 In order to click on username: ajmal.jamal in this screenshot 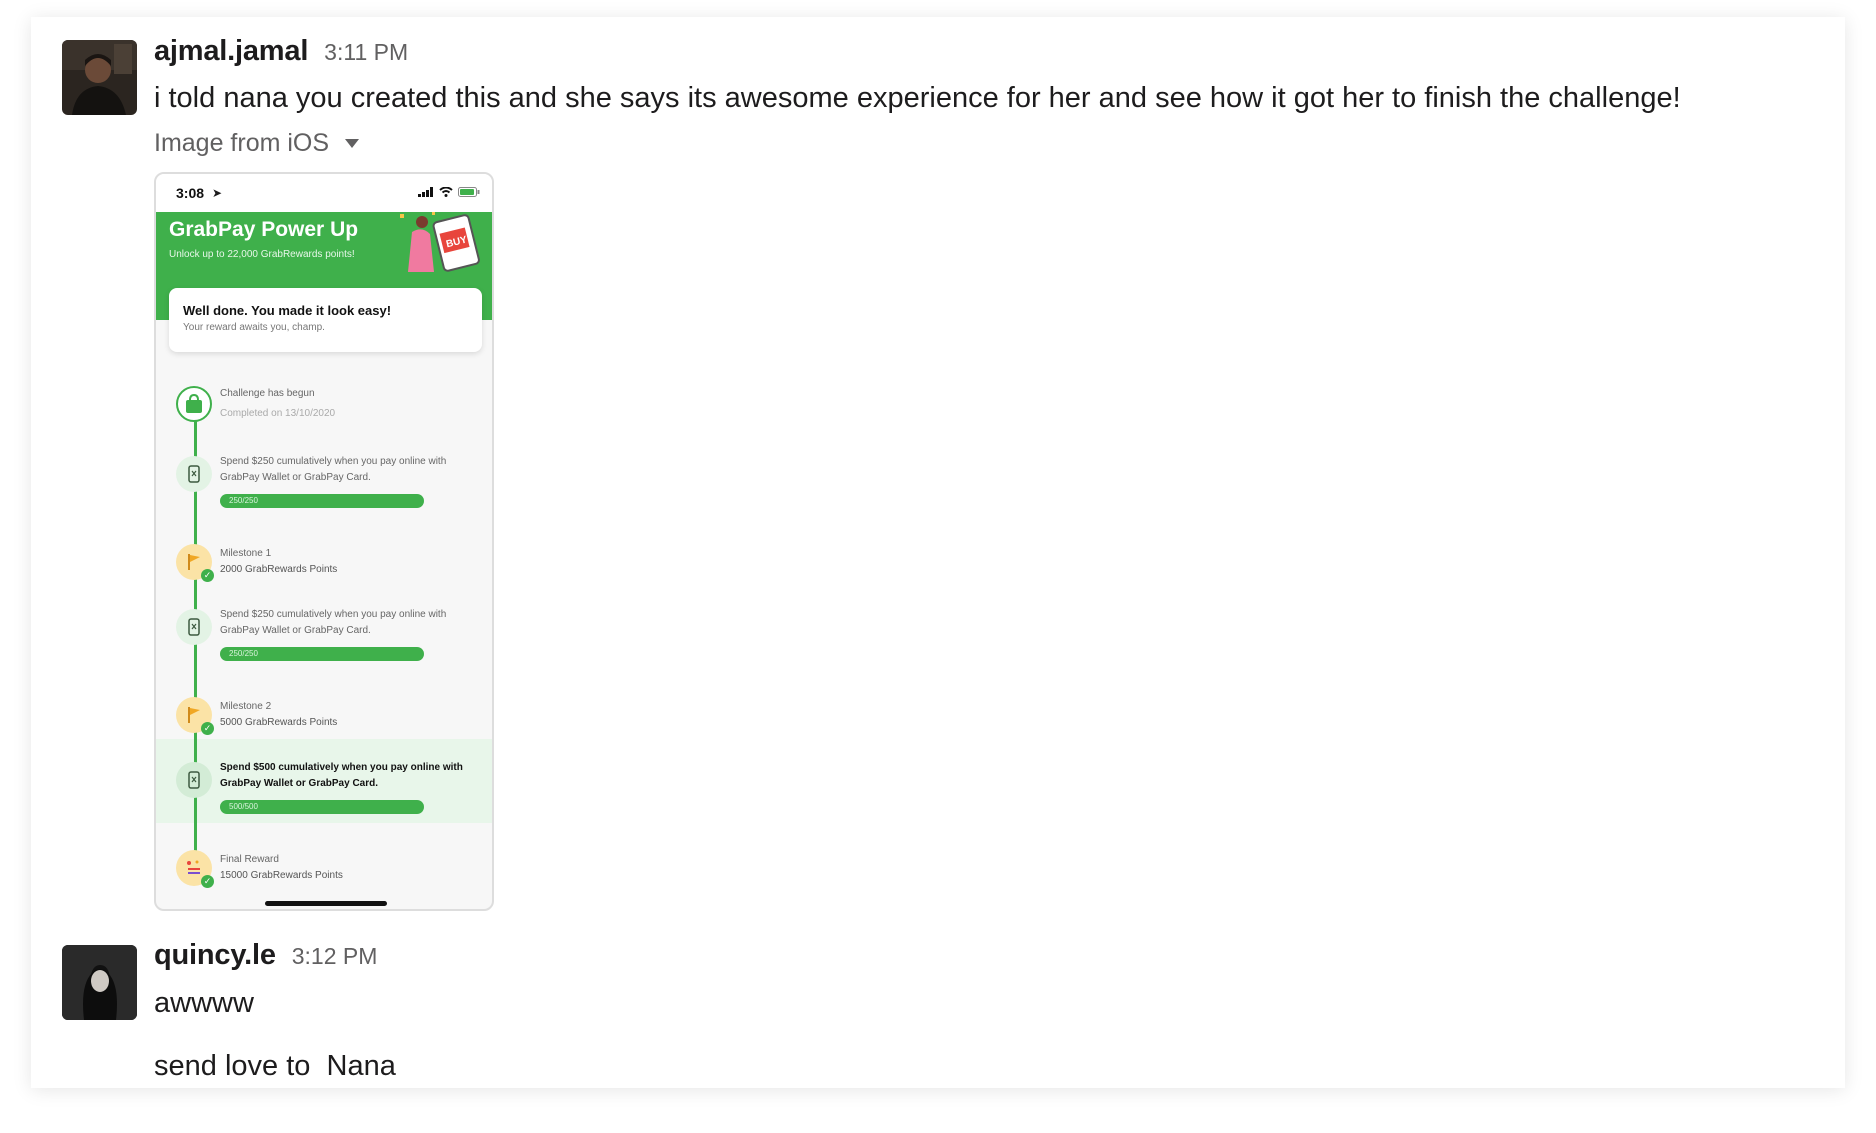, I will do `click(231, 51)`.